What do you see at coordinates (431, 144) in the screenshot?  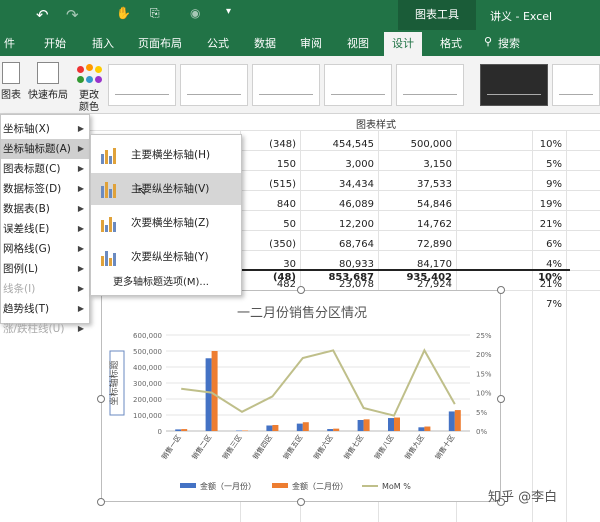 I see `sheet-cell: 500,000` at bounding box center [431, 144].